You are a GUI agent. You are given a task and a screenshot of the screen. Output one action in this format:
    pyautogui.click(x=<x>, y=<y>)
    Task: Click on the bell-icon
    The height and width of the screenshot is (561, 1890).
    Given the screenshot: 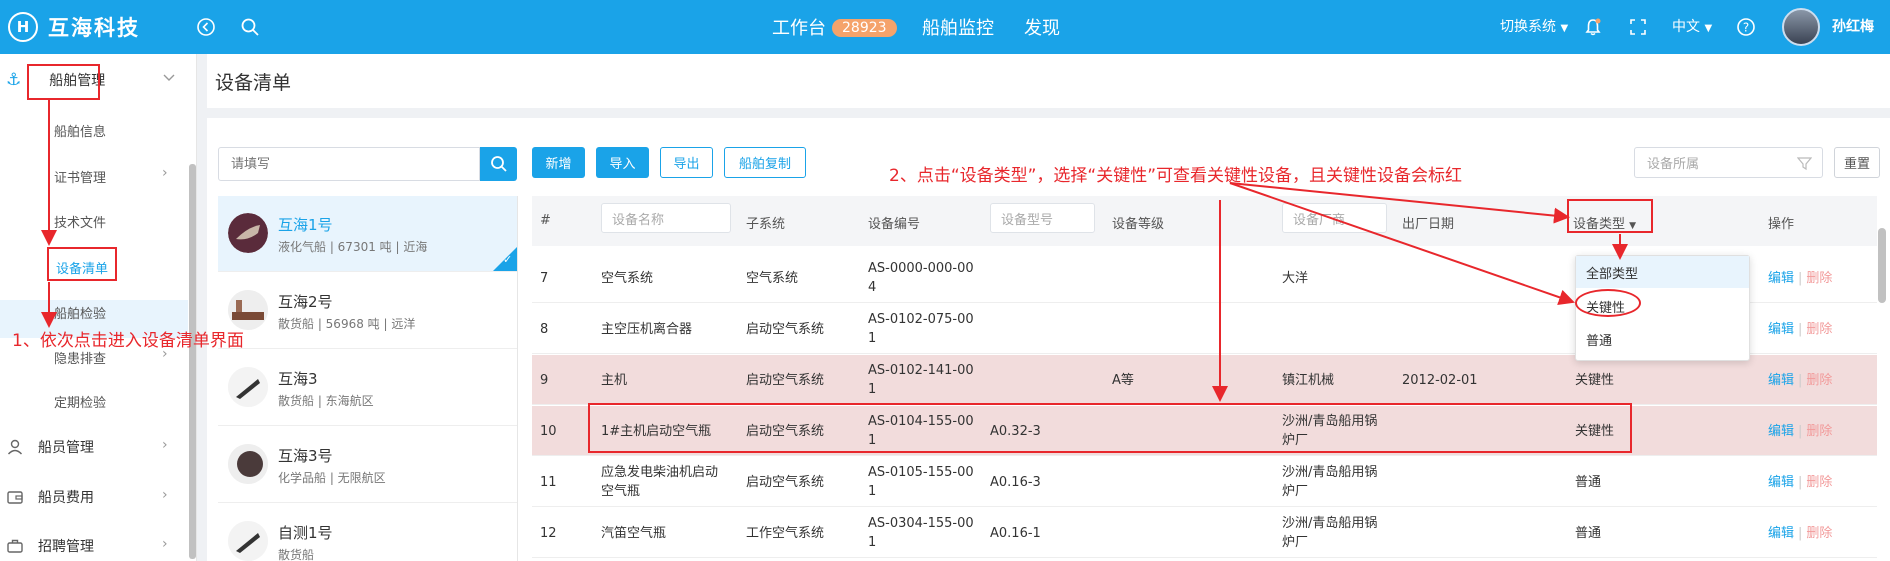 What is the action you would take?
    pyautogui.click(x=1593, y=27)
    